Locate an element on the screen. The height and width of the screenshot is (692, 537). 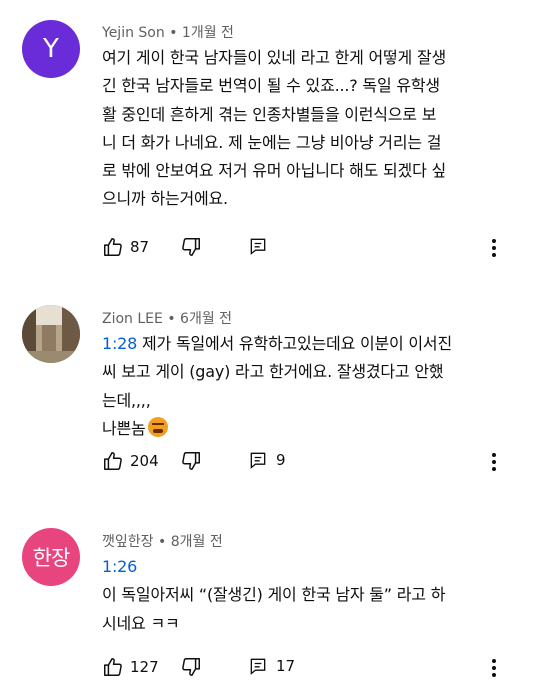
timestamp-link: 1:28 is located at coordinates (119, 343).